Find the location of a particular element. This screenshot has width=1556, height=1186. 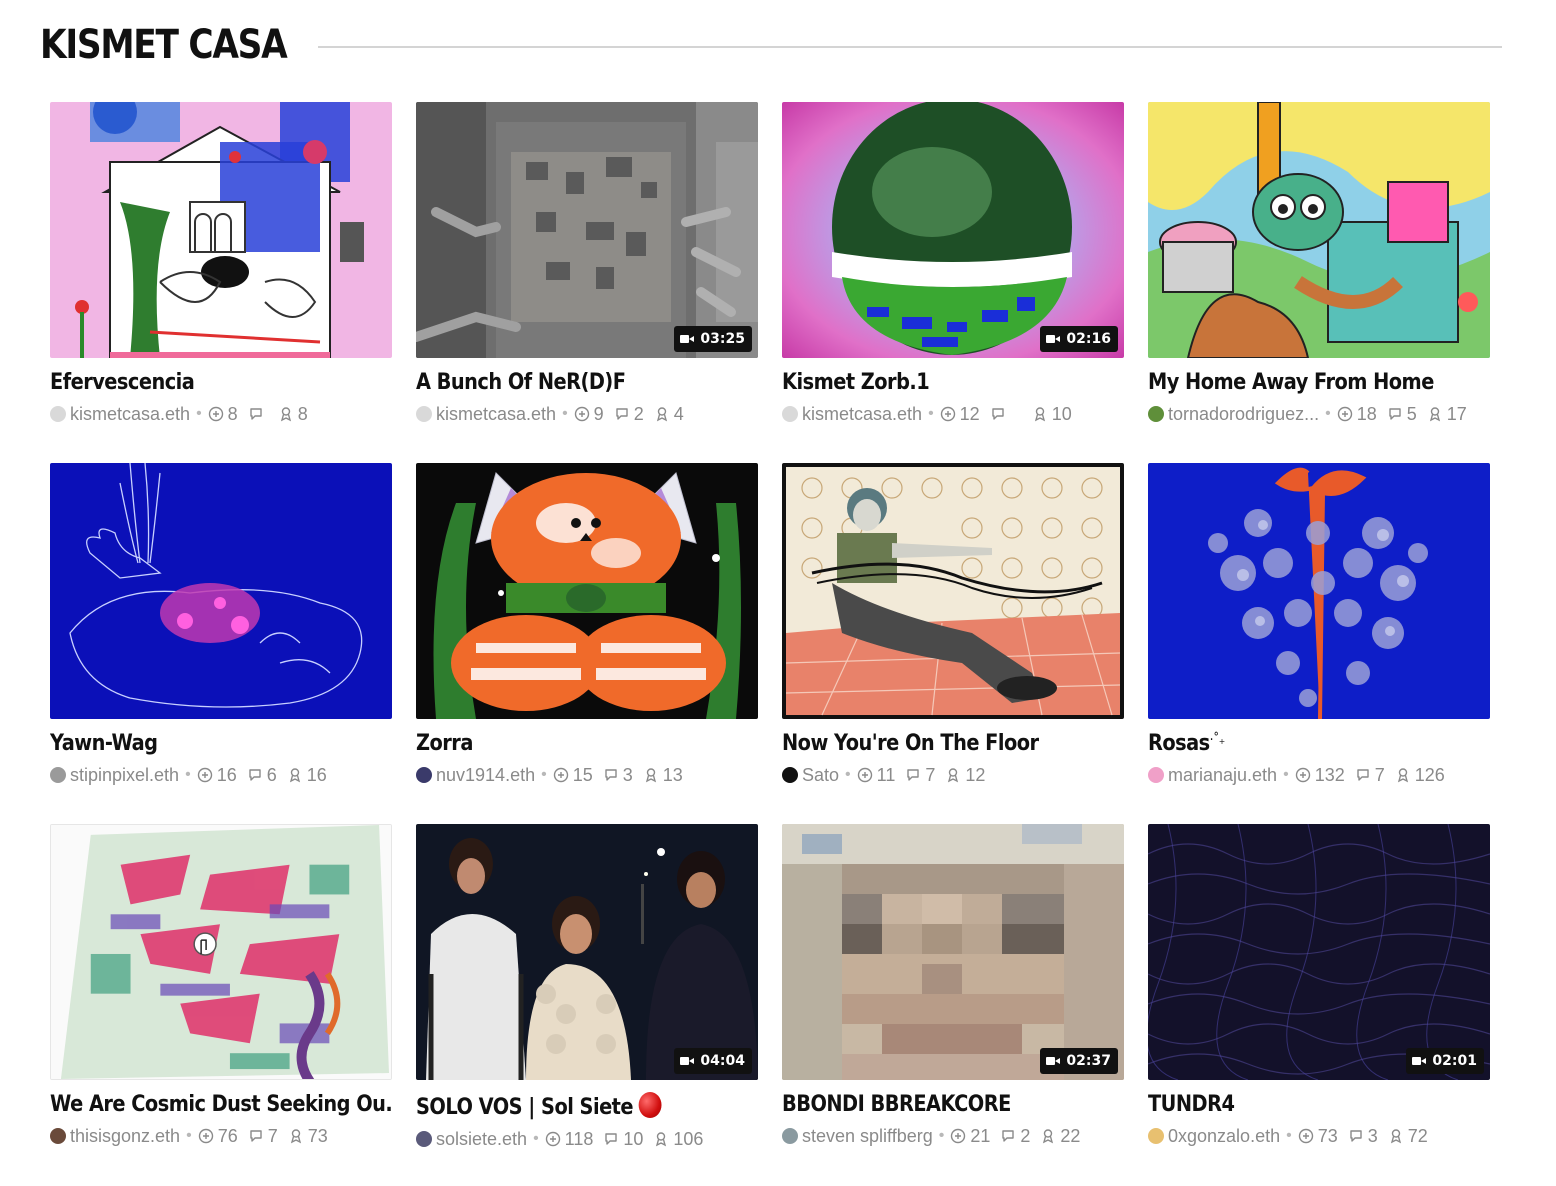

artwork-meta: kismetcasa.eth • 9 2 4 is located at coordinates (587, 414).